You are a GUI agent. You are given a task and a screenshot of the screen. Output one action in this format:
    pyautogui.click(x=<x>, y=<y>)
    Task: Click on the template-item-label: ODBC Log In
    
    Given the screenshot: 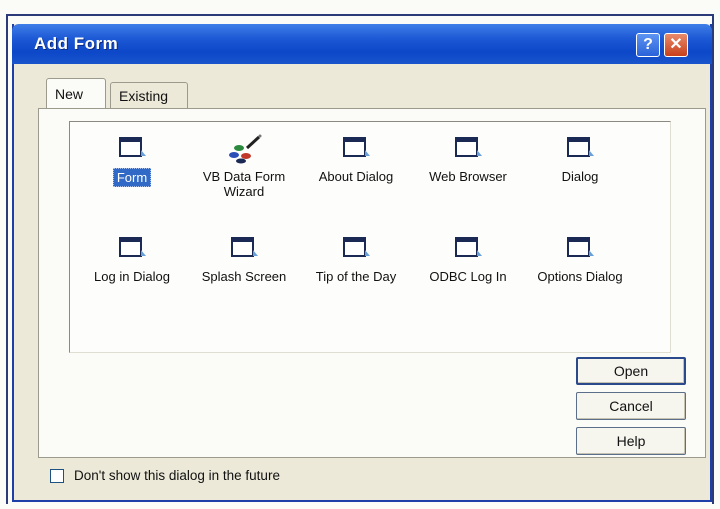 What is the action you would take?
    pyautogui.click(x=468, y=276)
    